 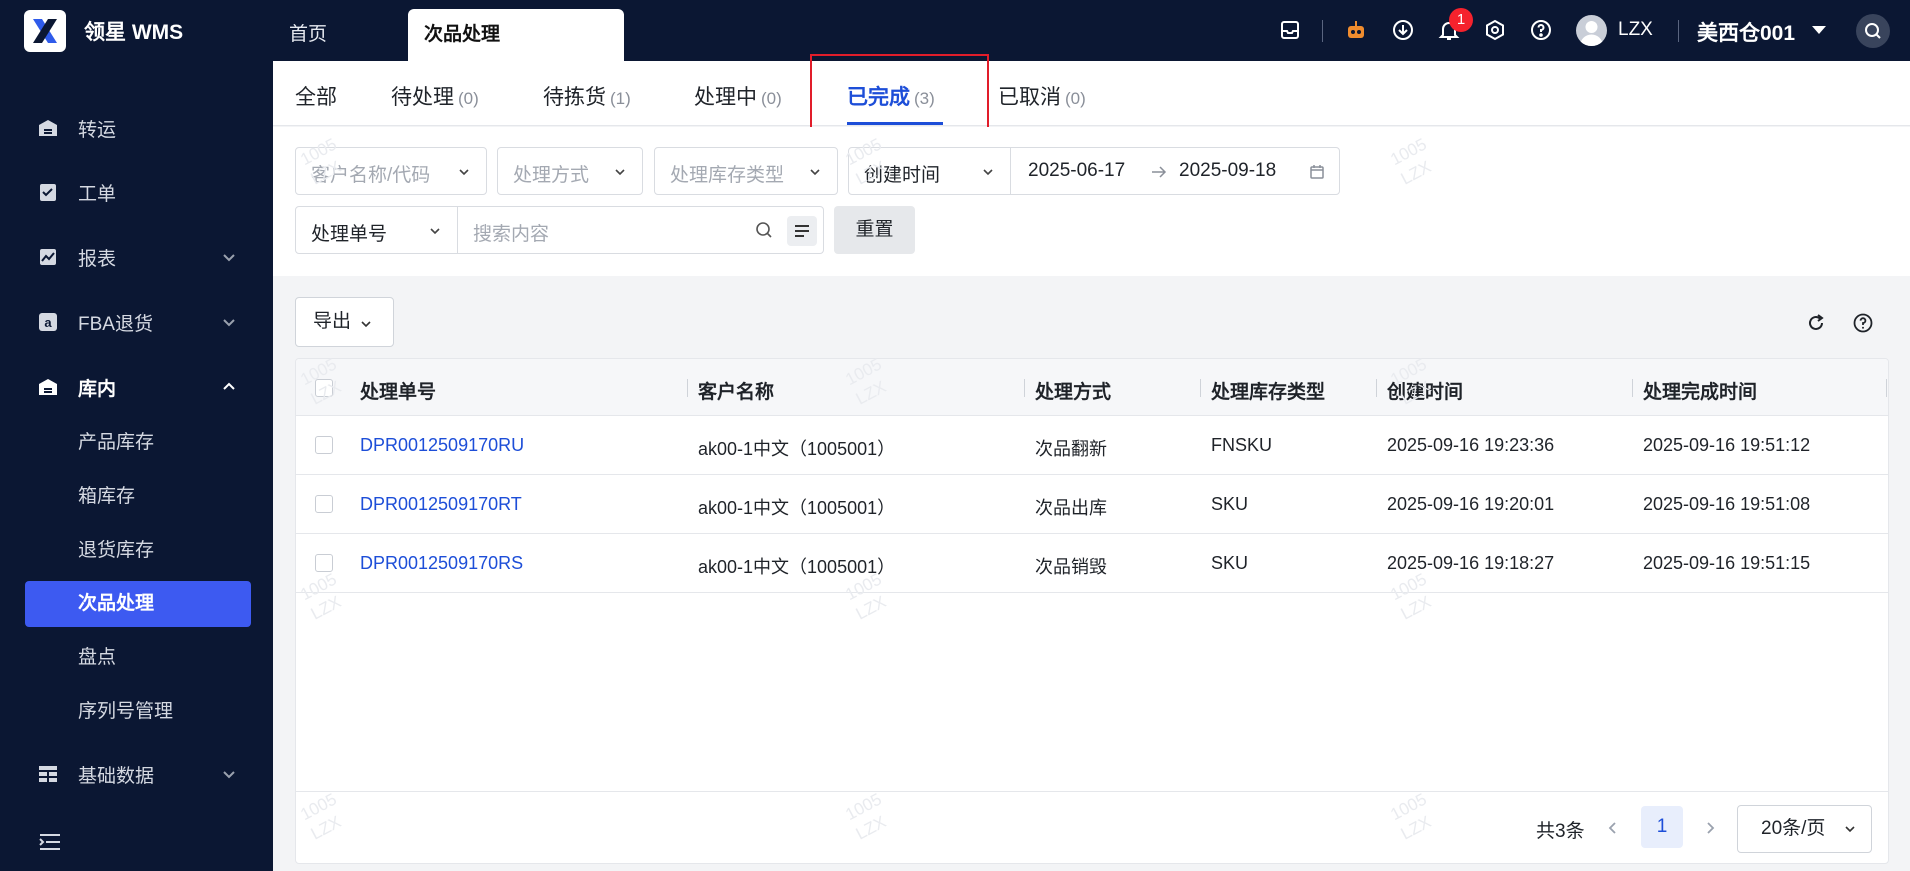 What do you see at coordinates (50, 842) in the screenshot?
I see `collapse-menu-icon` at bounding box center [50, 842].